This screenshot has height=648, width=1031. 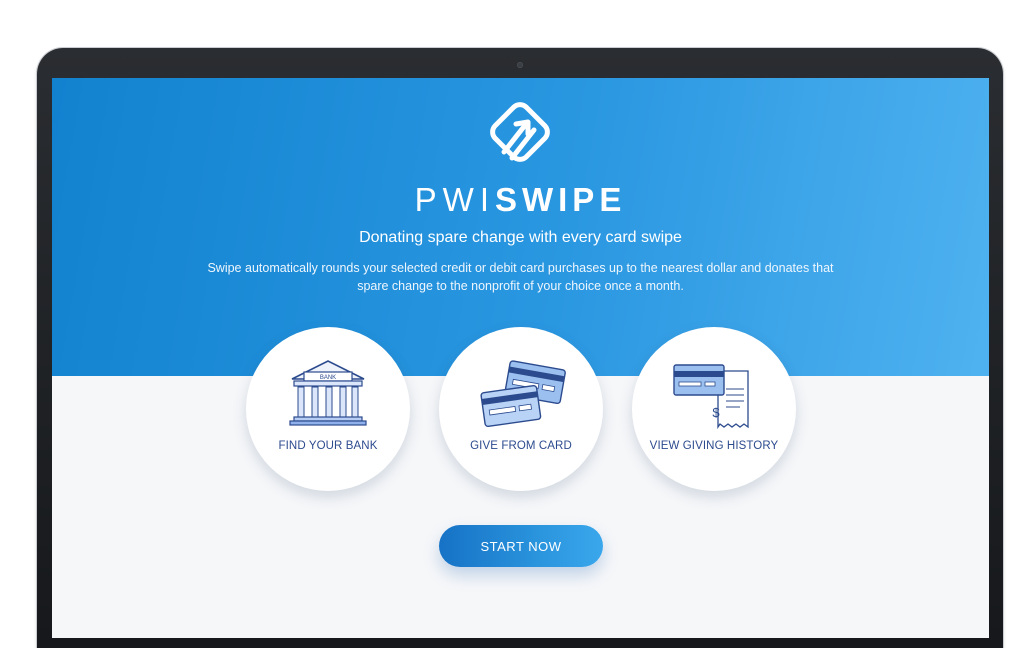 What do you see at coordinates (520, 132) in the screenshot?
I see `swipe-logo-icon` at bounding box center [520, 132].